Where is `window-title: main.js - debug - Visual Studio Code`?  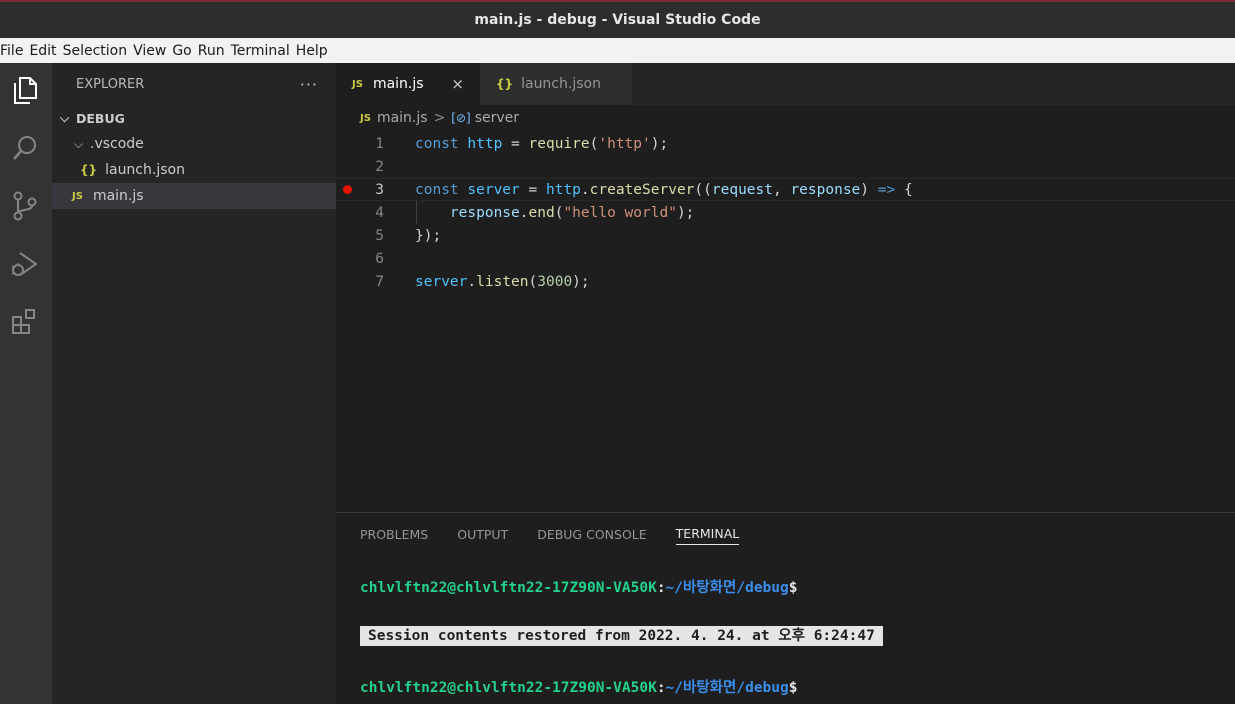 window-title: main.js - debug - Visual Studio Code is located at coordinates (617, 20).